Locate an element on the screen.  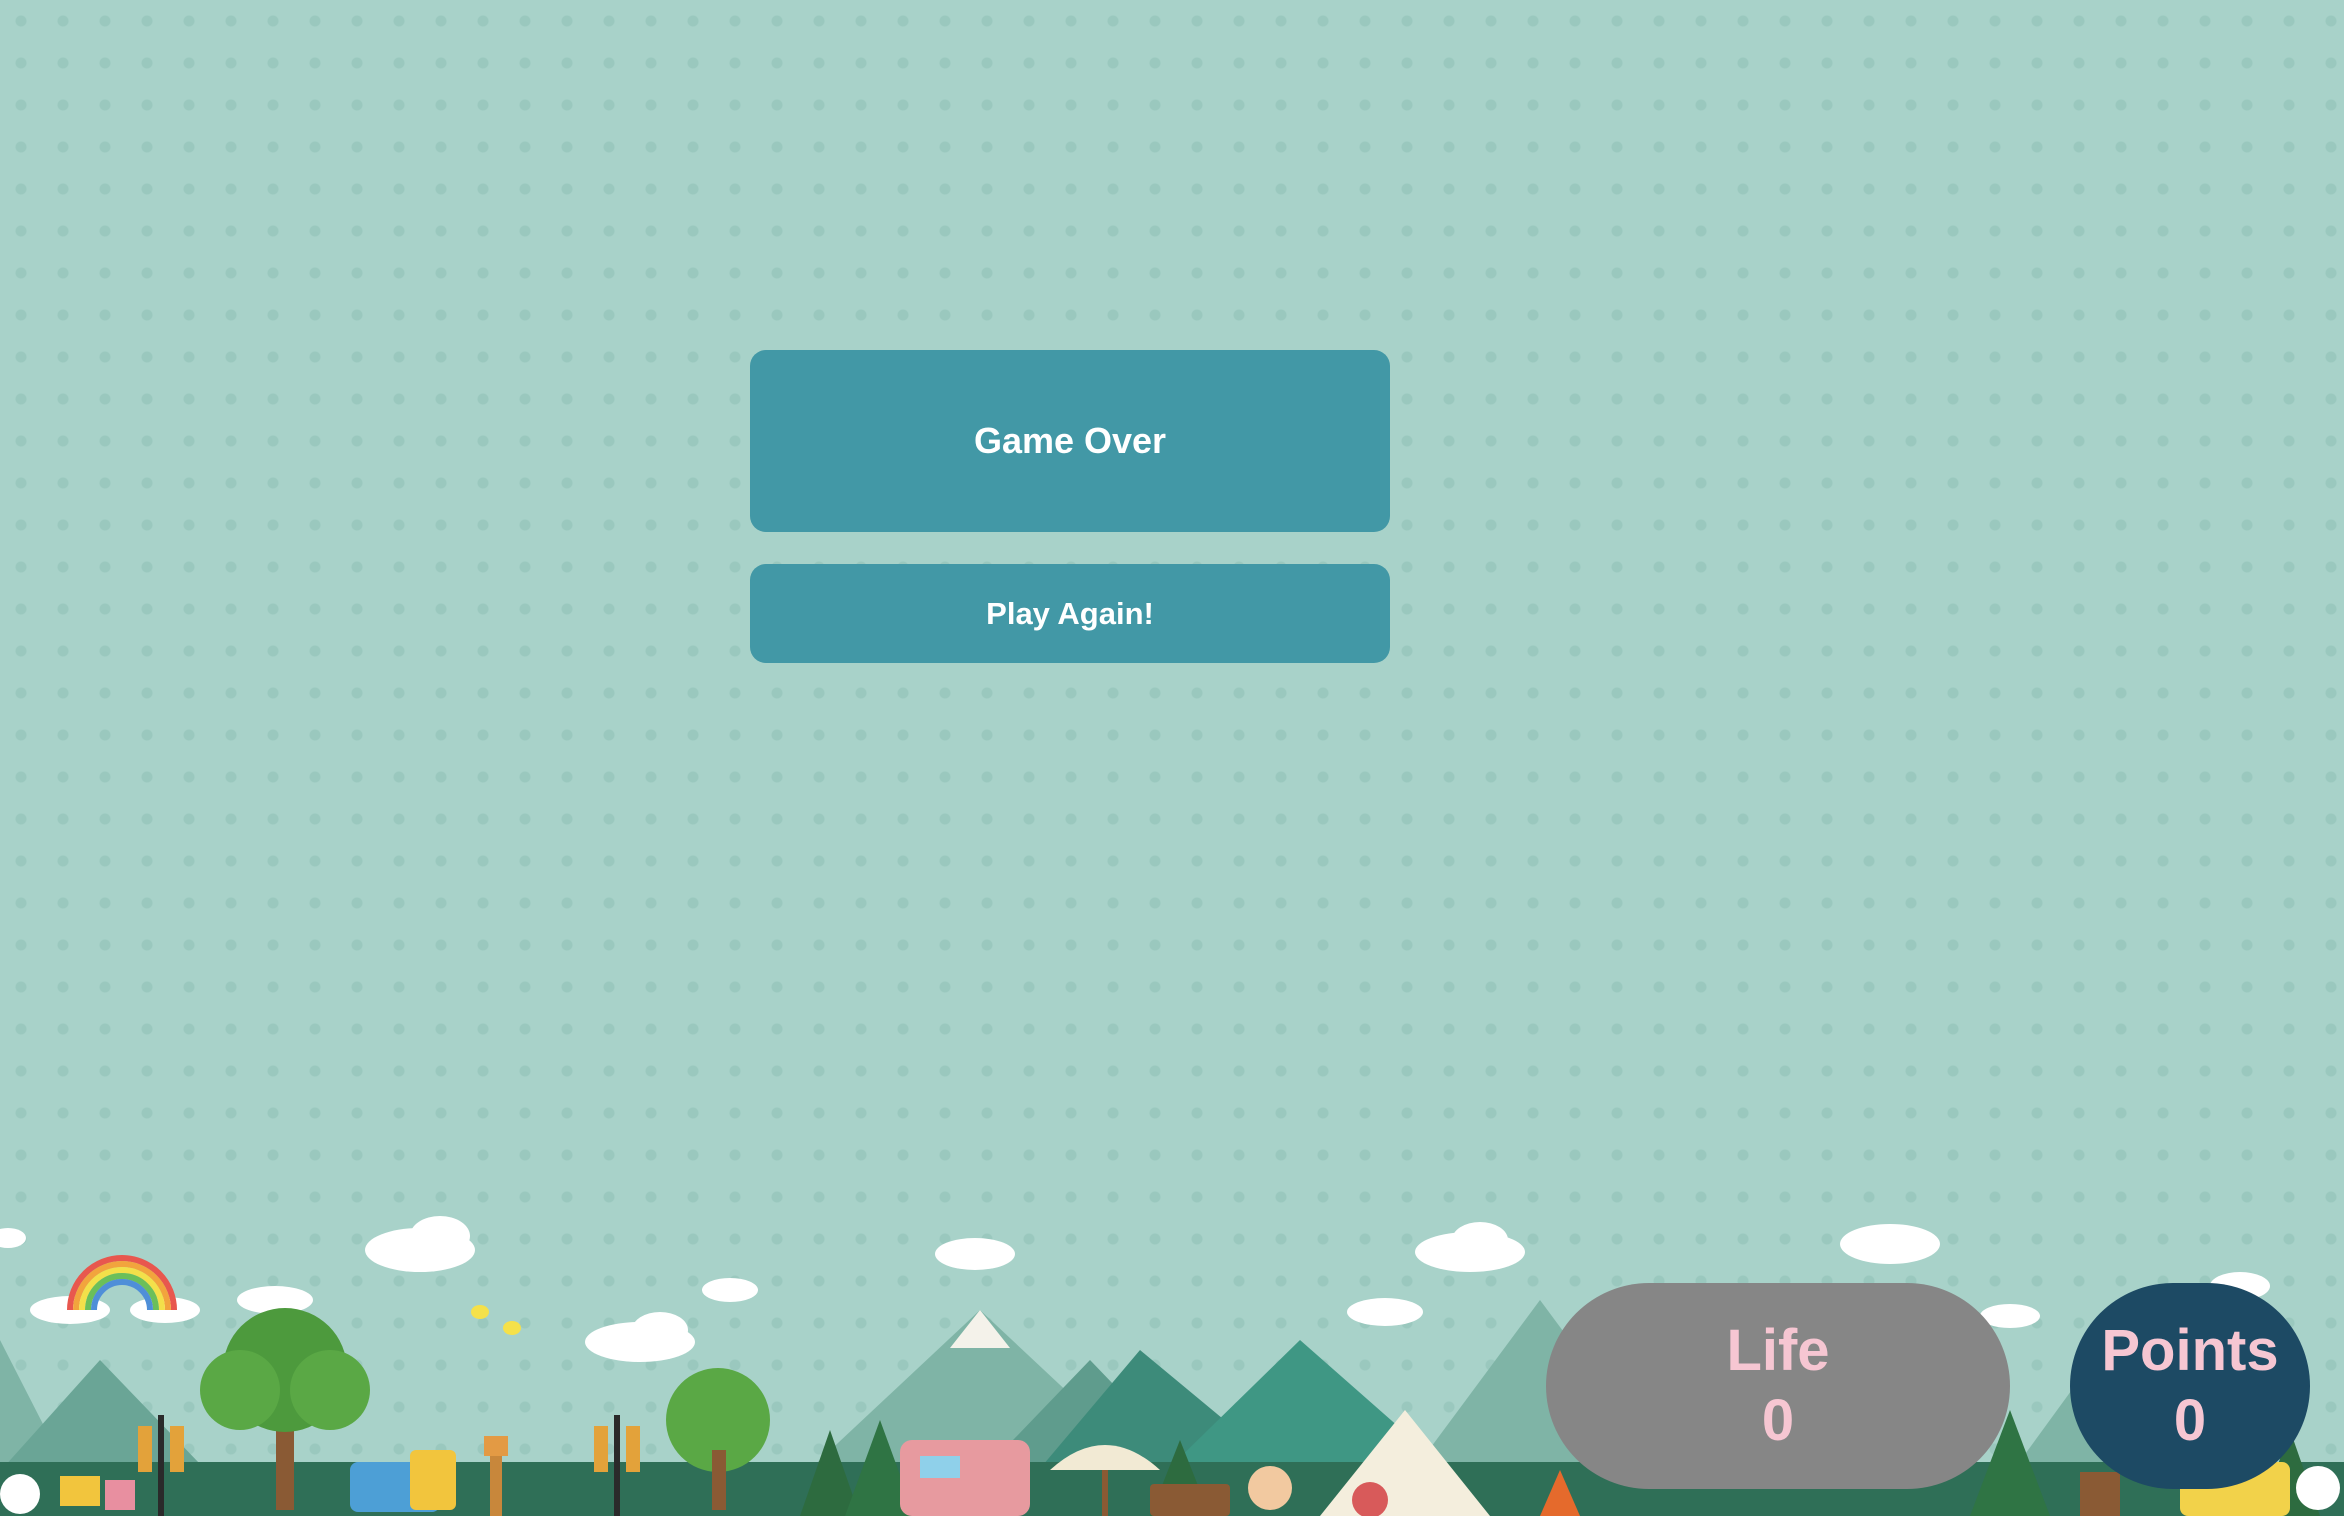
game-over-banner: Game Over is located at coordinates (1070, 441).